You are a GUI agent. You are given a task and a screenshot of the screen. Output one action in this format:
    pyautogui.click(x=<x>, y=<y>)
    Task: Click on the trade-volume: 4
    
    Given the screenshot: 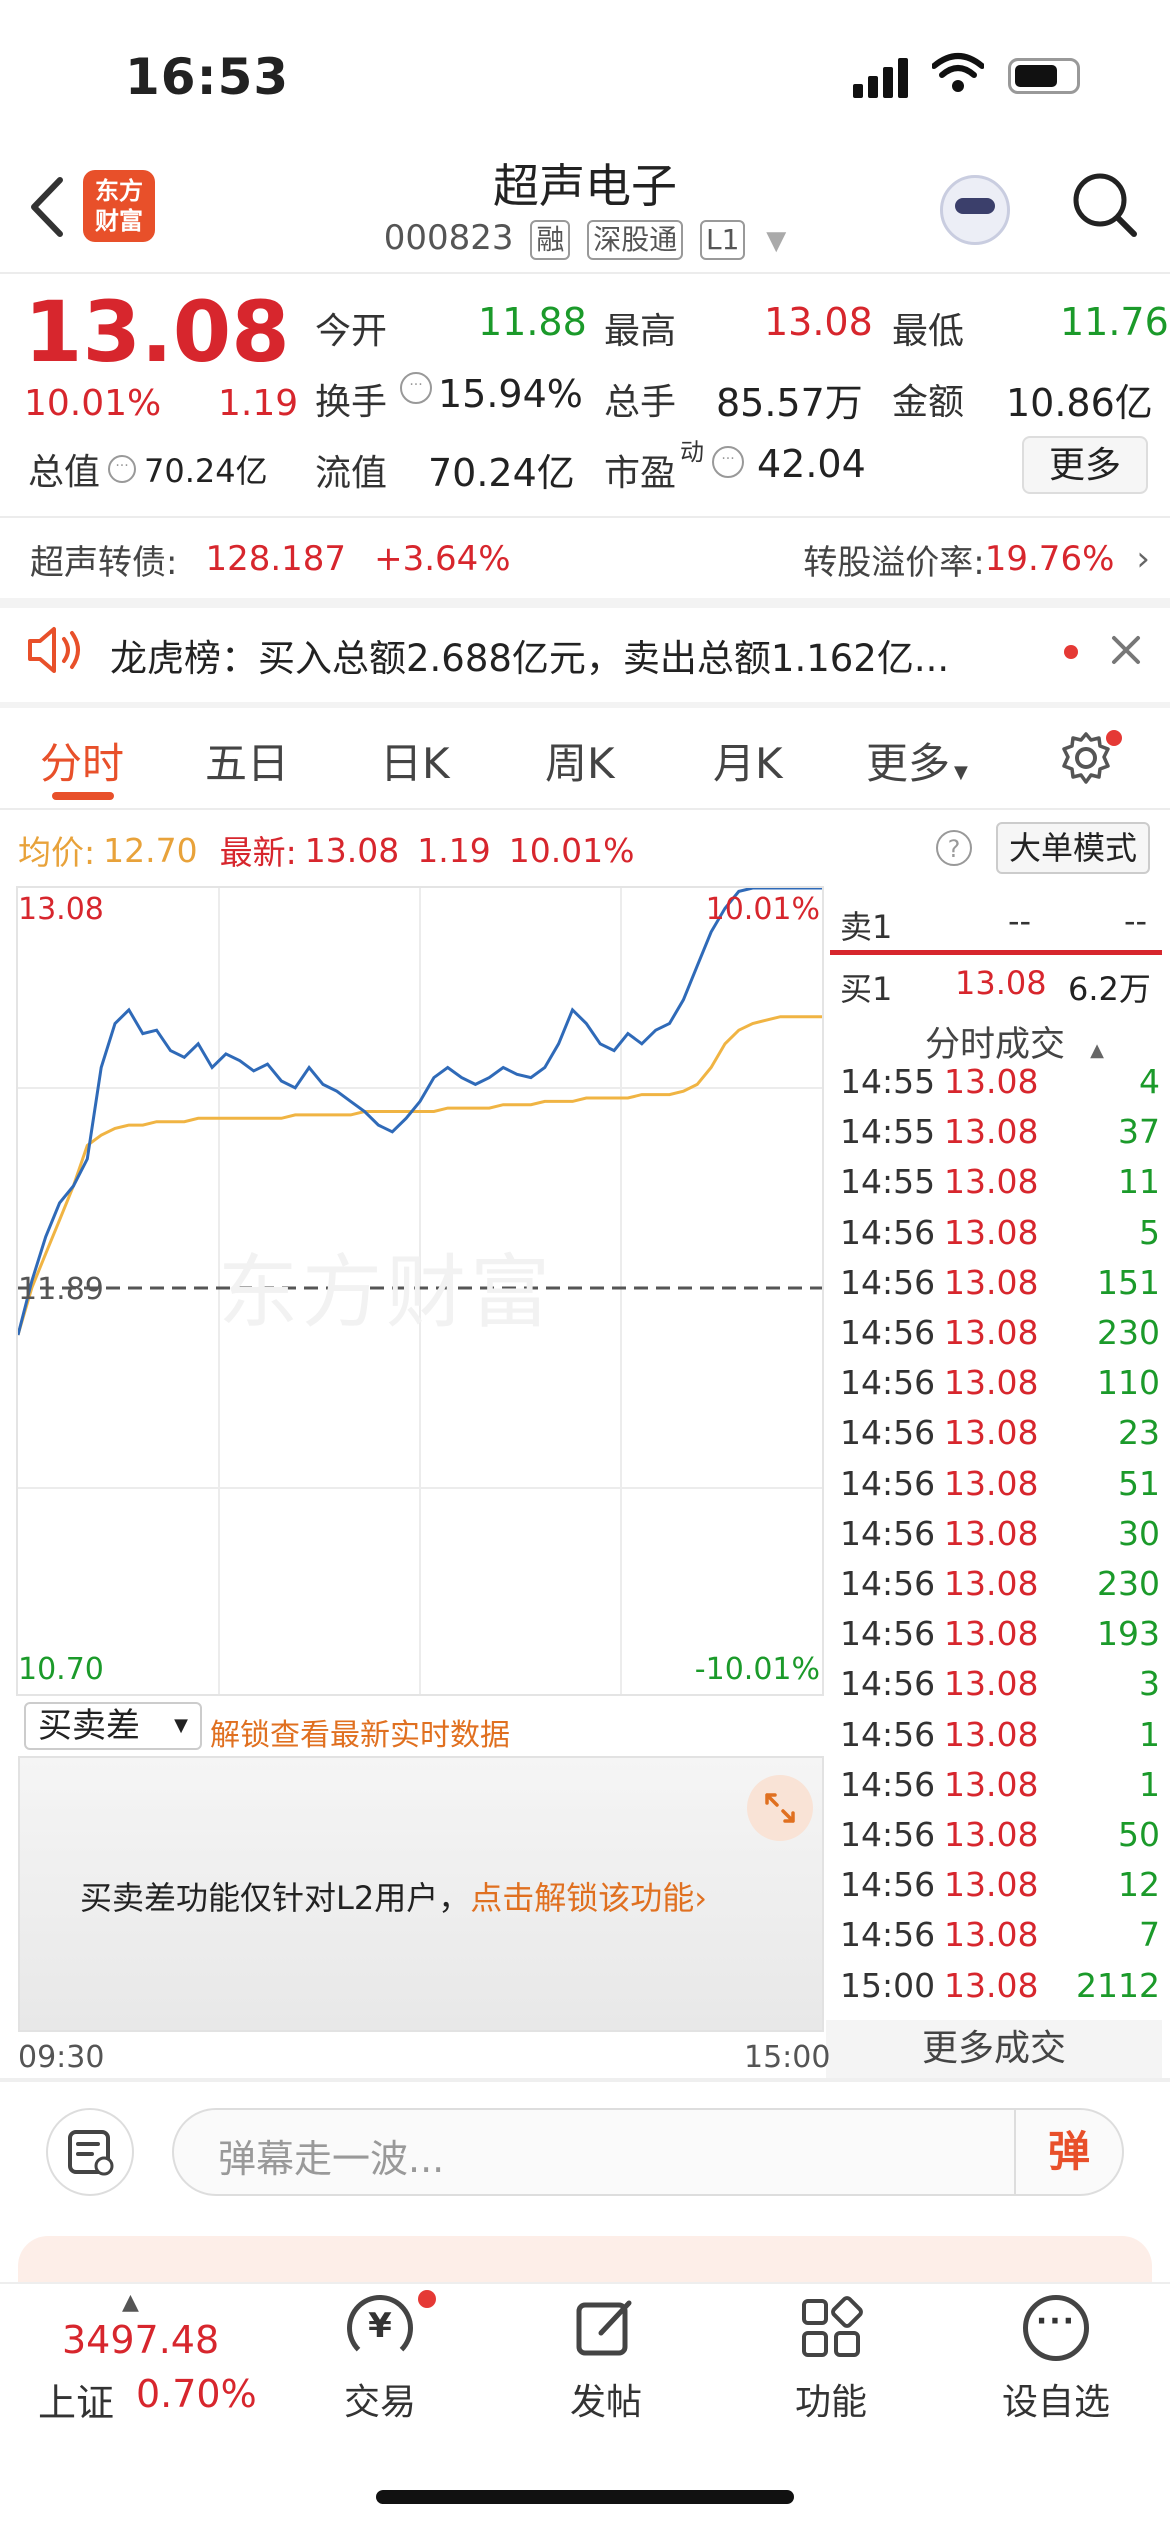 What is the action you would take?
    pyautogui.click(x=1149, y=1081)
    